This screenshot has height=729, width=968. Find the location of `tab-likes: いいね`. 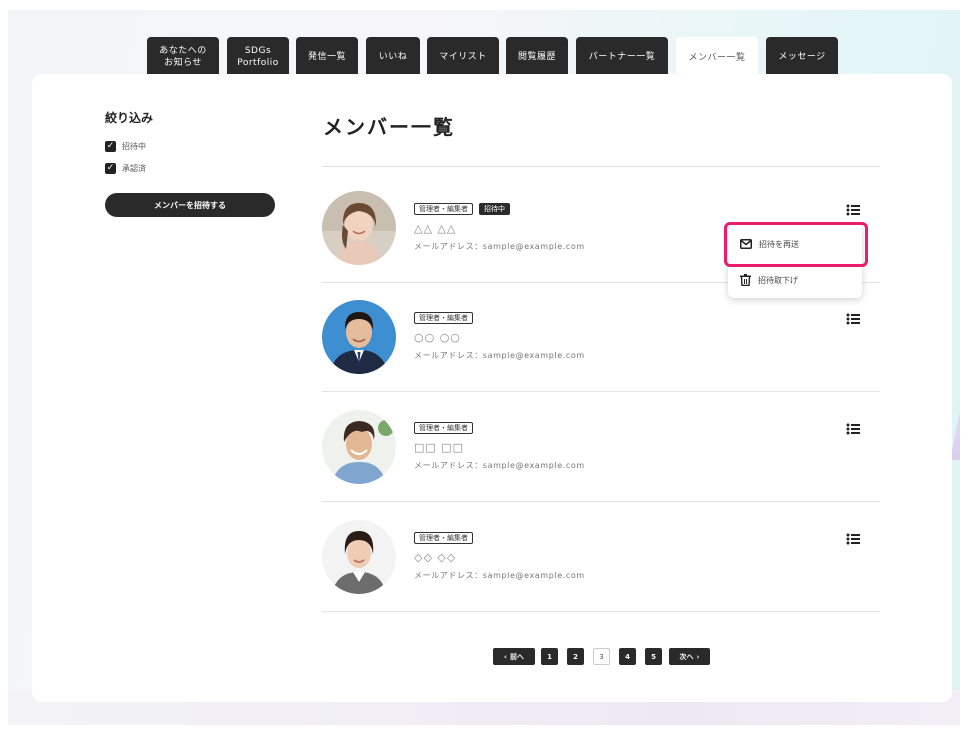

tab-likes: いいね is located at coordinates (393, 57).